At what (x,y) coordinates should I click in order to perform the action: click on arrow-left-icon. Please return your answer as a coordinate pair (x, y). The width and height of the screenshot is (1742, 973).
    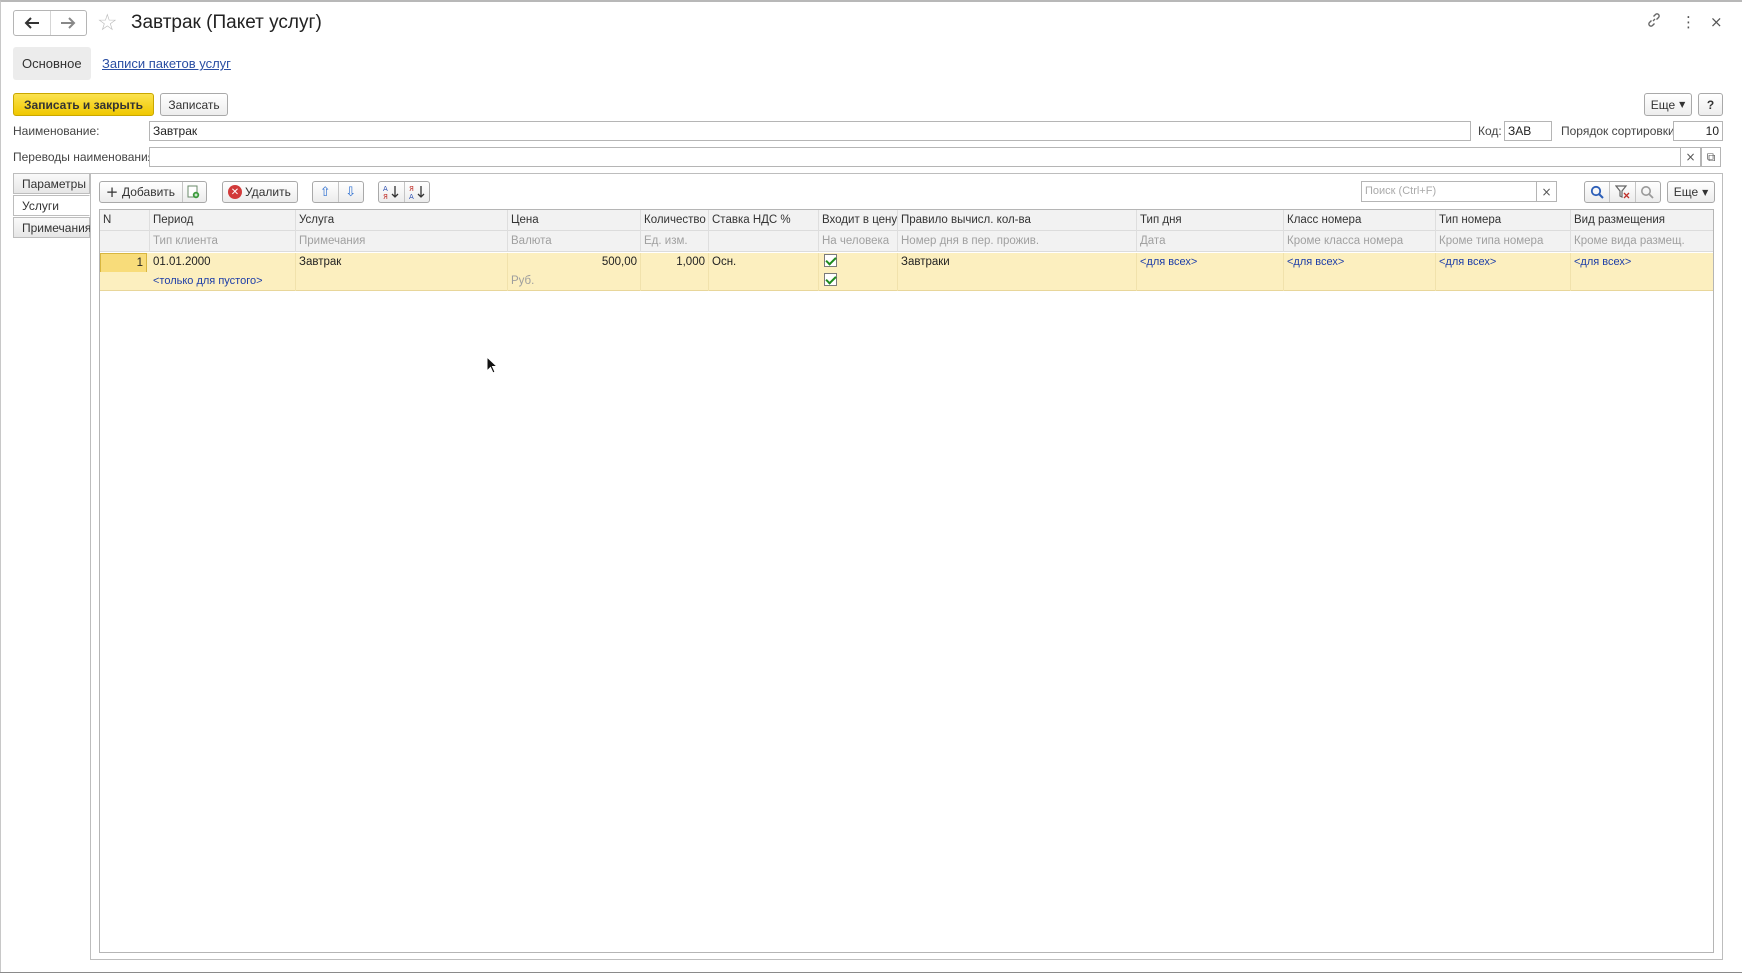
    Looking at the image, I should click on (31, 23).